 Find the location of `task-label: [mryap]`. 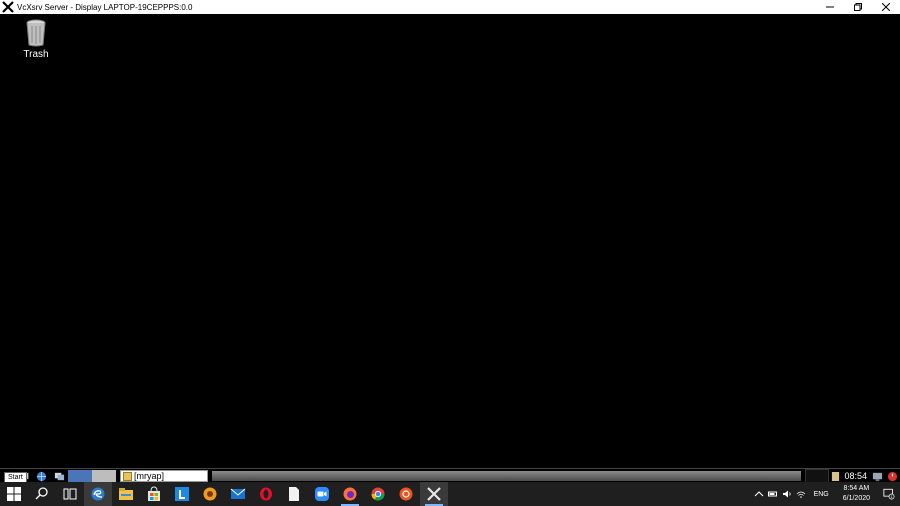

task-label: [mryap] is located at coordinates (149, 476).